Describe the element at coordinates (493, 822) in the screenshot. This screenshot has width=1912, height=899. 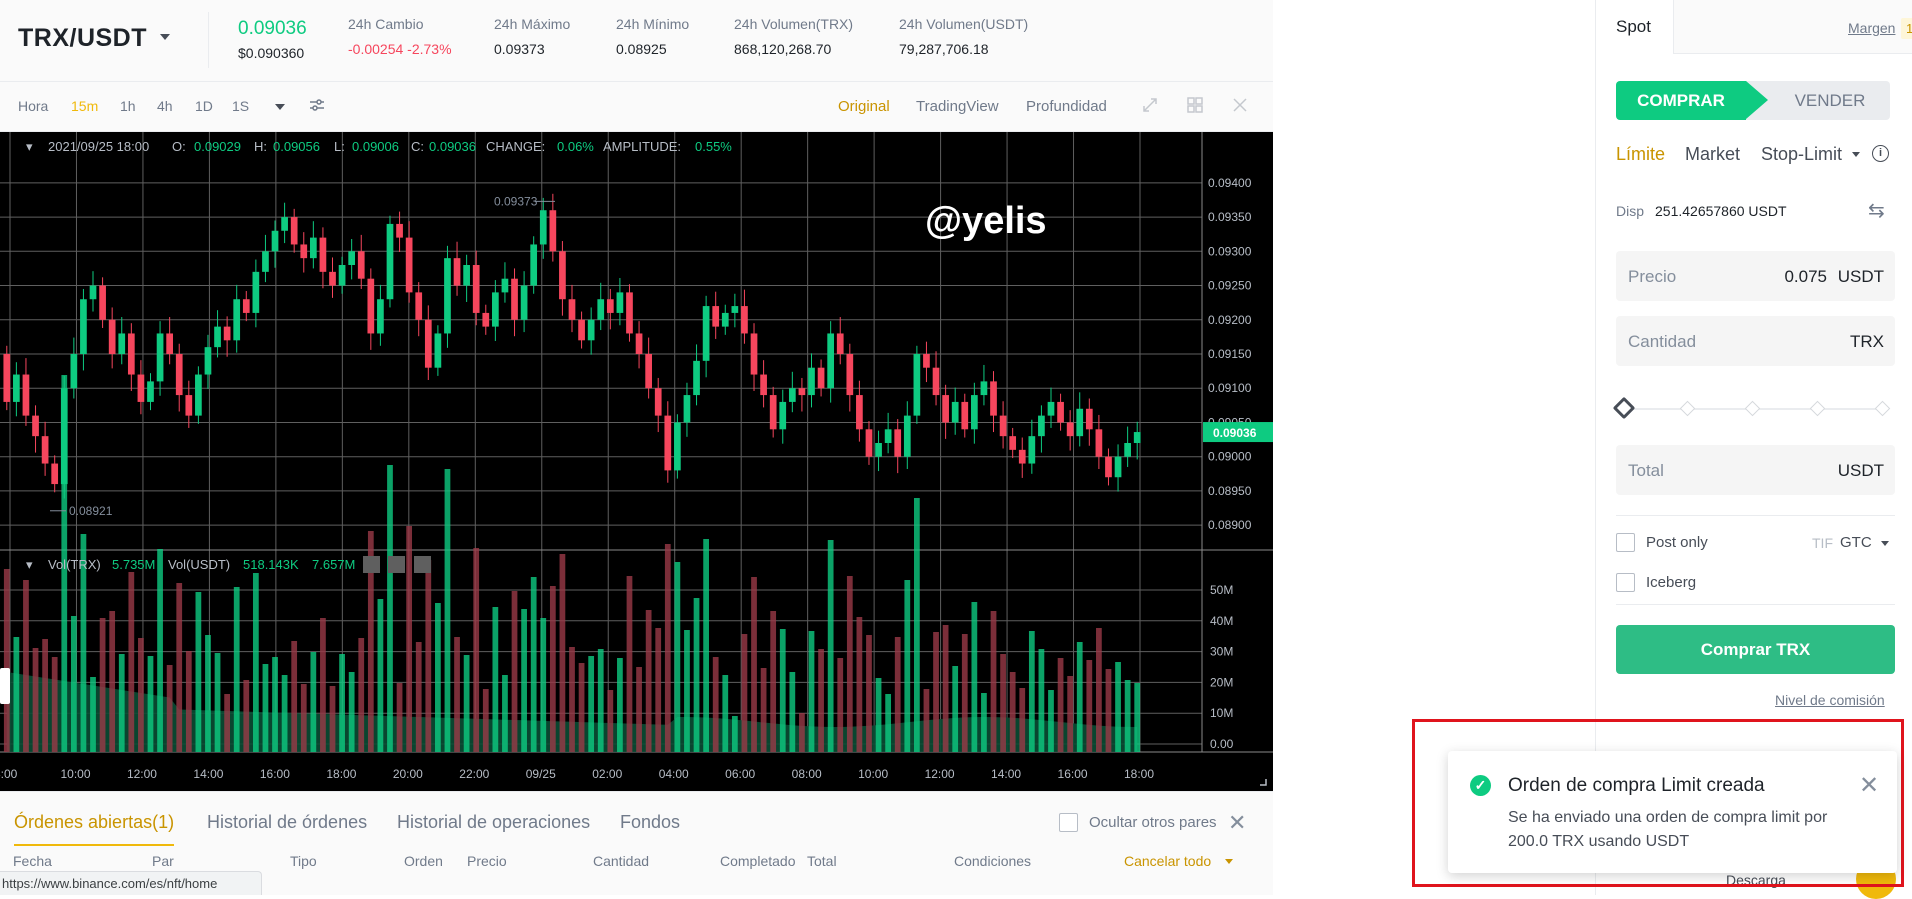
I see `tab-trade-history: Historial de operaciones` at that location.